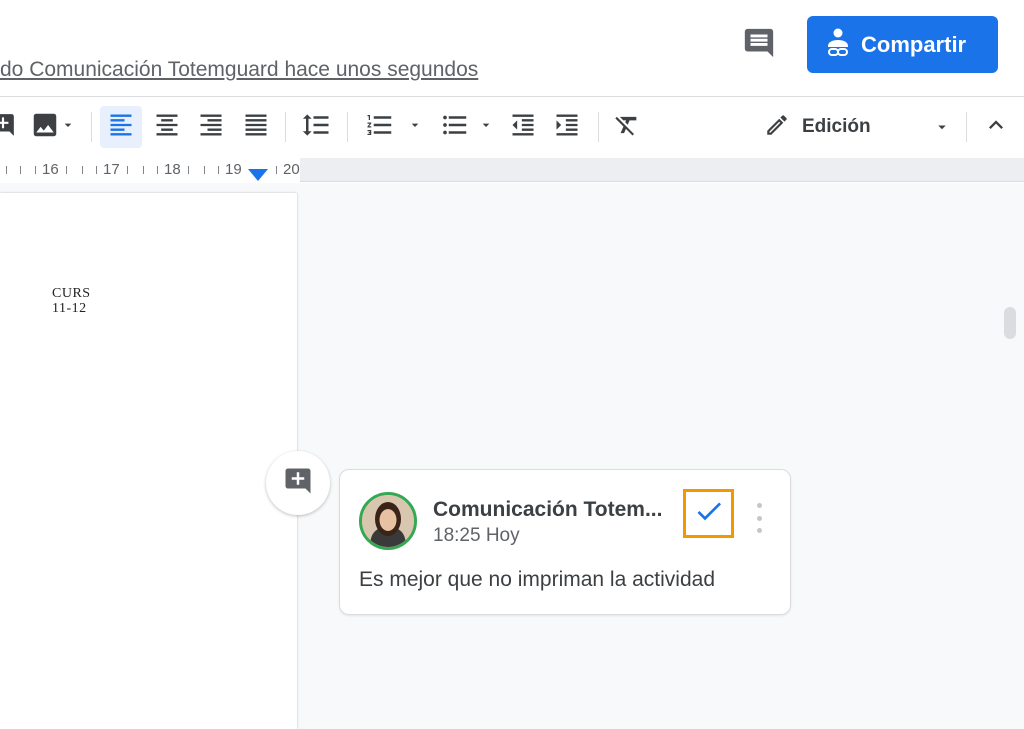  I want to click on bulleted-list-icon, so click(455, 127).